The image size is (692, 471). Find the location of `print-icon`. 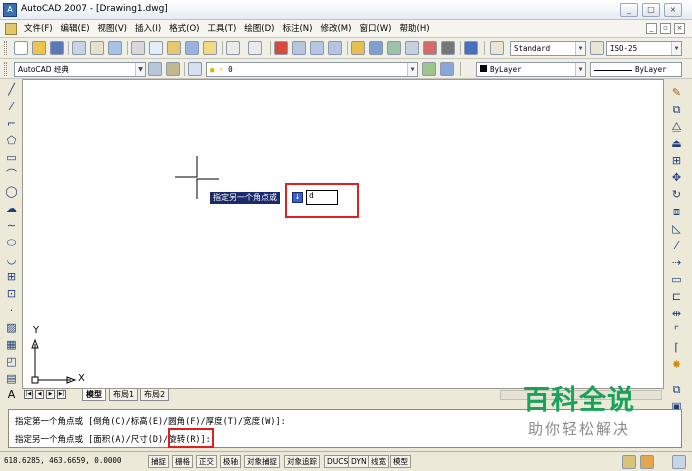

print-icon is located at coordinates (79, 48).